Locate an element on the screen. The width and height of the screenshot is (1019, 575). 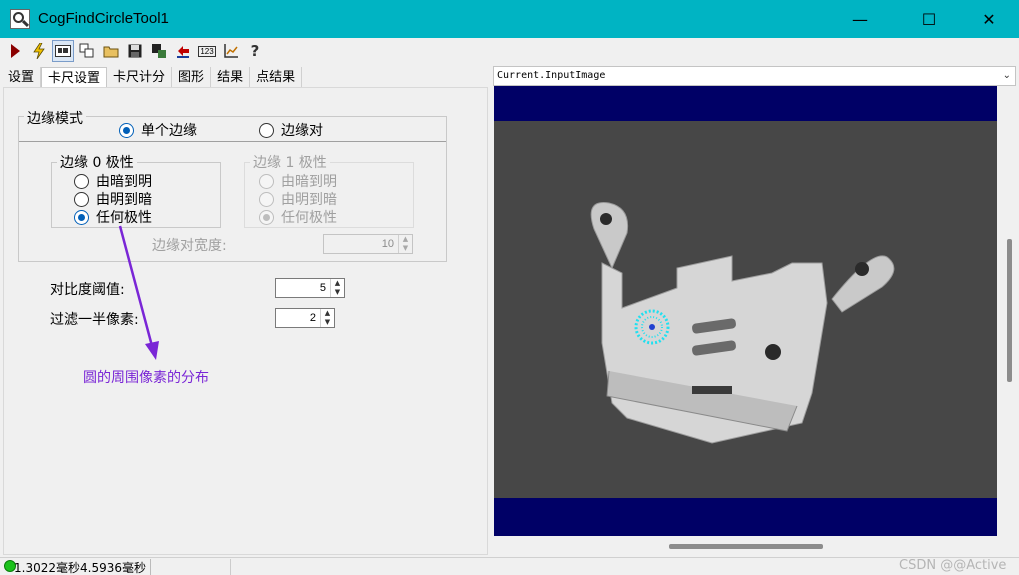
close-button: ✕ is located at coordinates (989, 19).